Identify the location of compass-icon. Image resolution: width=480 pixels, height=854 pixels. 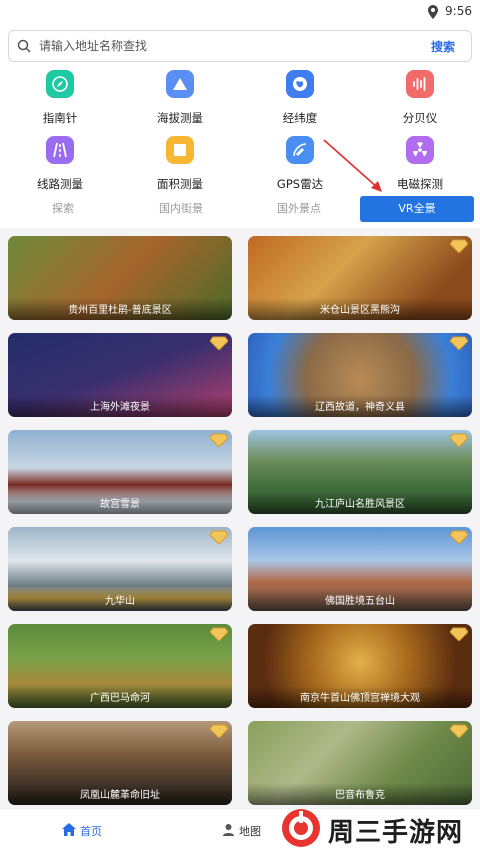
(60, 84).